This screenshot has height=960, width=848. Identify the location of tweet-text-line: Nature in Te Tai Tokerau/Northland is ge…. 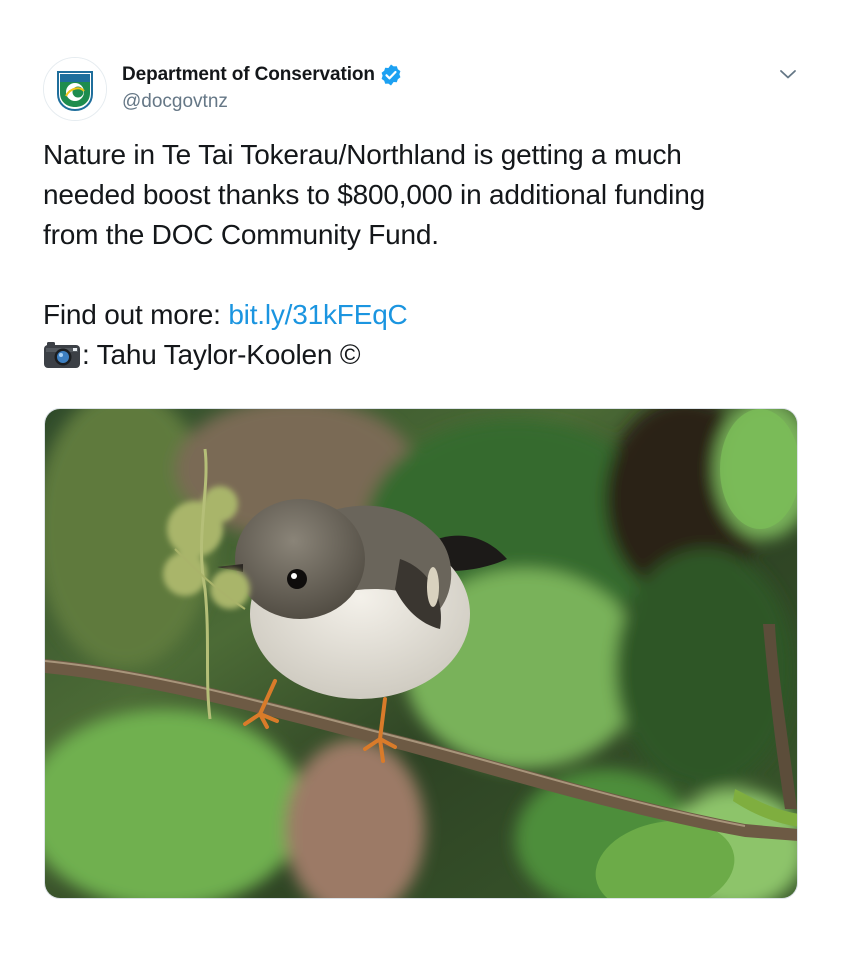
(362, 154).